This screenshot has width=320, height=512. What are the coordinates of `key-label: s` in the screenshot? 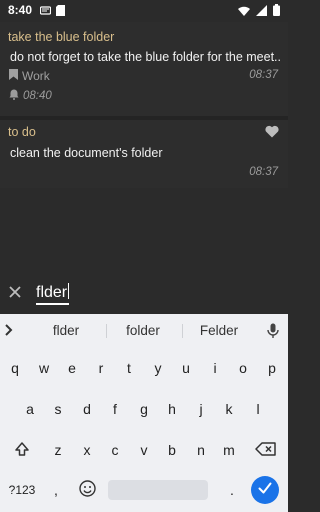 It's located at (58, 409).